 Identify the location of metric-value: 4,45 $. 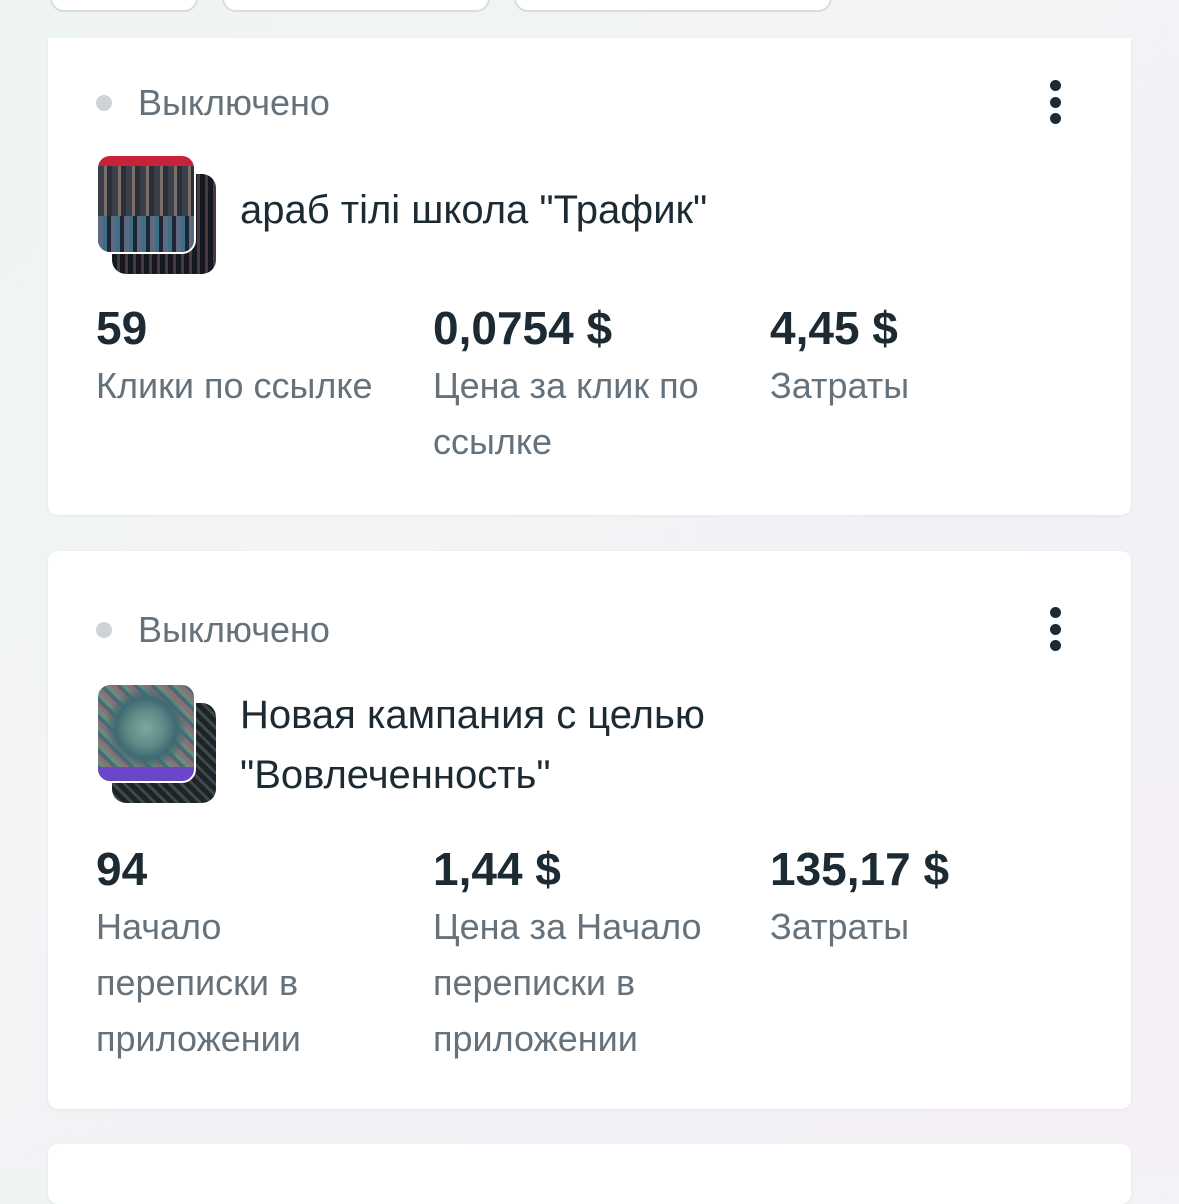
(834, 328).